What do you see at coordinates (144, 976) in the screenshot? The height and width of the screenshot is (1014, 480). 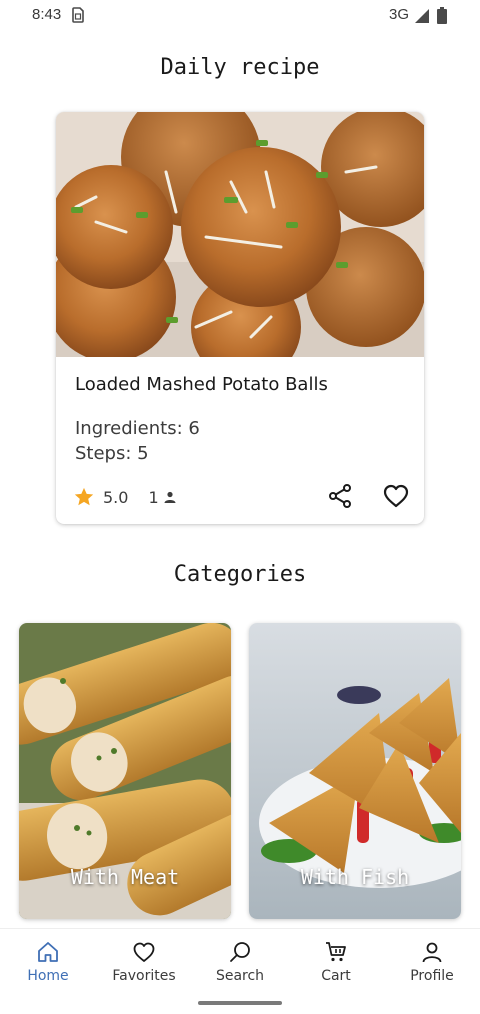 I see `nav-favorites-label: Favorites` at bounding box center [144, 976].